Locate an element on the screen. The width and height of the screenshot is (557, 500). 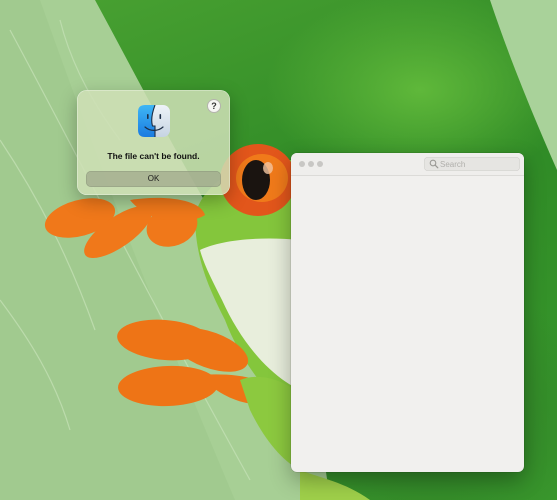
ok-button: OK is located at coordinates (153, 179).